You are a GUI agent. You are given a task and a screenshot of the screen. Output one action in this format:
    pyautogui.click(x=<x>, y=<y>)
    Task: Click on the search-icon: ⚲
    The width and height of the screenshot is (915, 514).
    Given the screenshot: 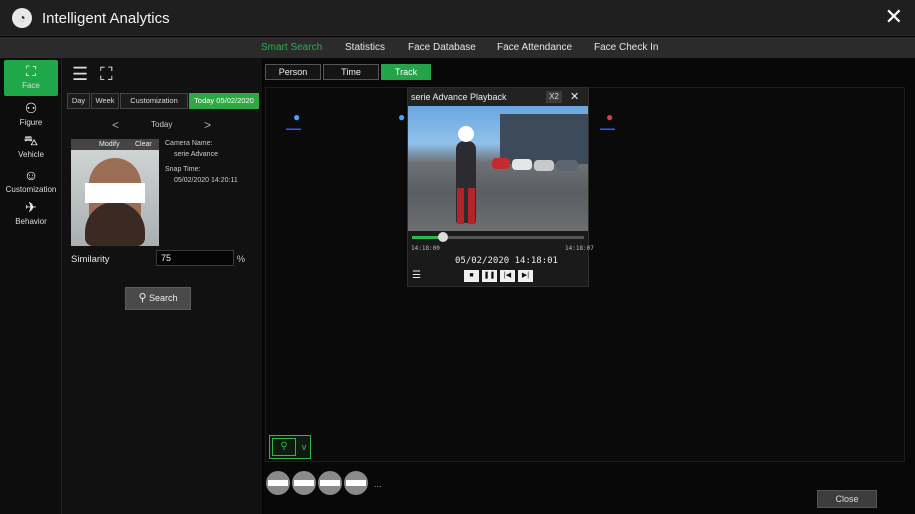 What is the action you would take?
    pyautogui.click(x=142, y=298)
    